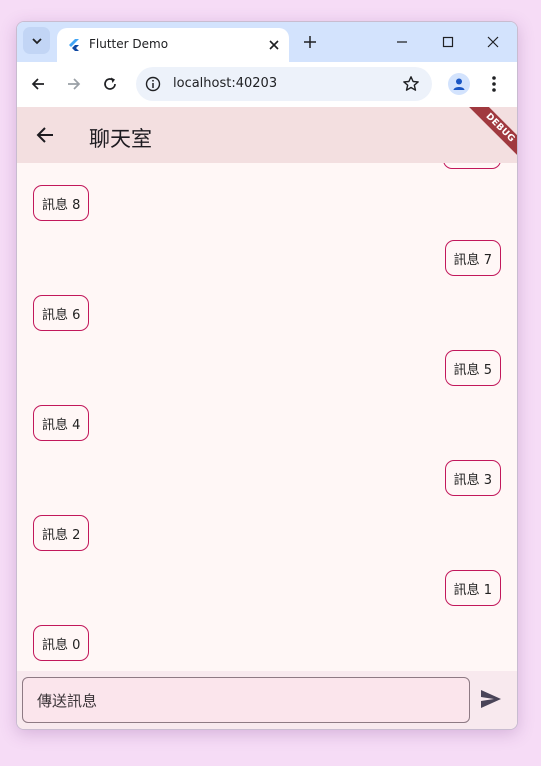 The height and width of the screenshot is (766, 541). I want to click on site-info-icon, so click(153, 84).